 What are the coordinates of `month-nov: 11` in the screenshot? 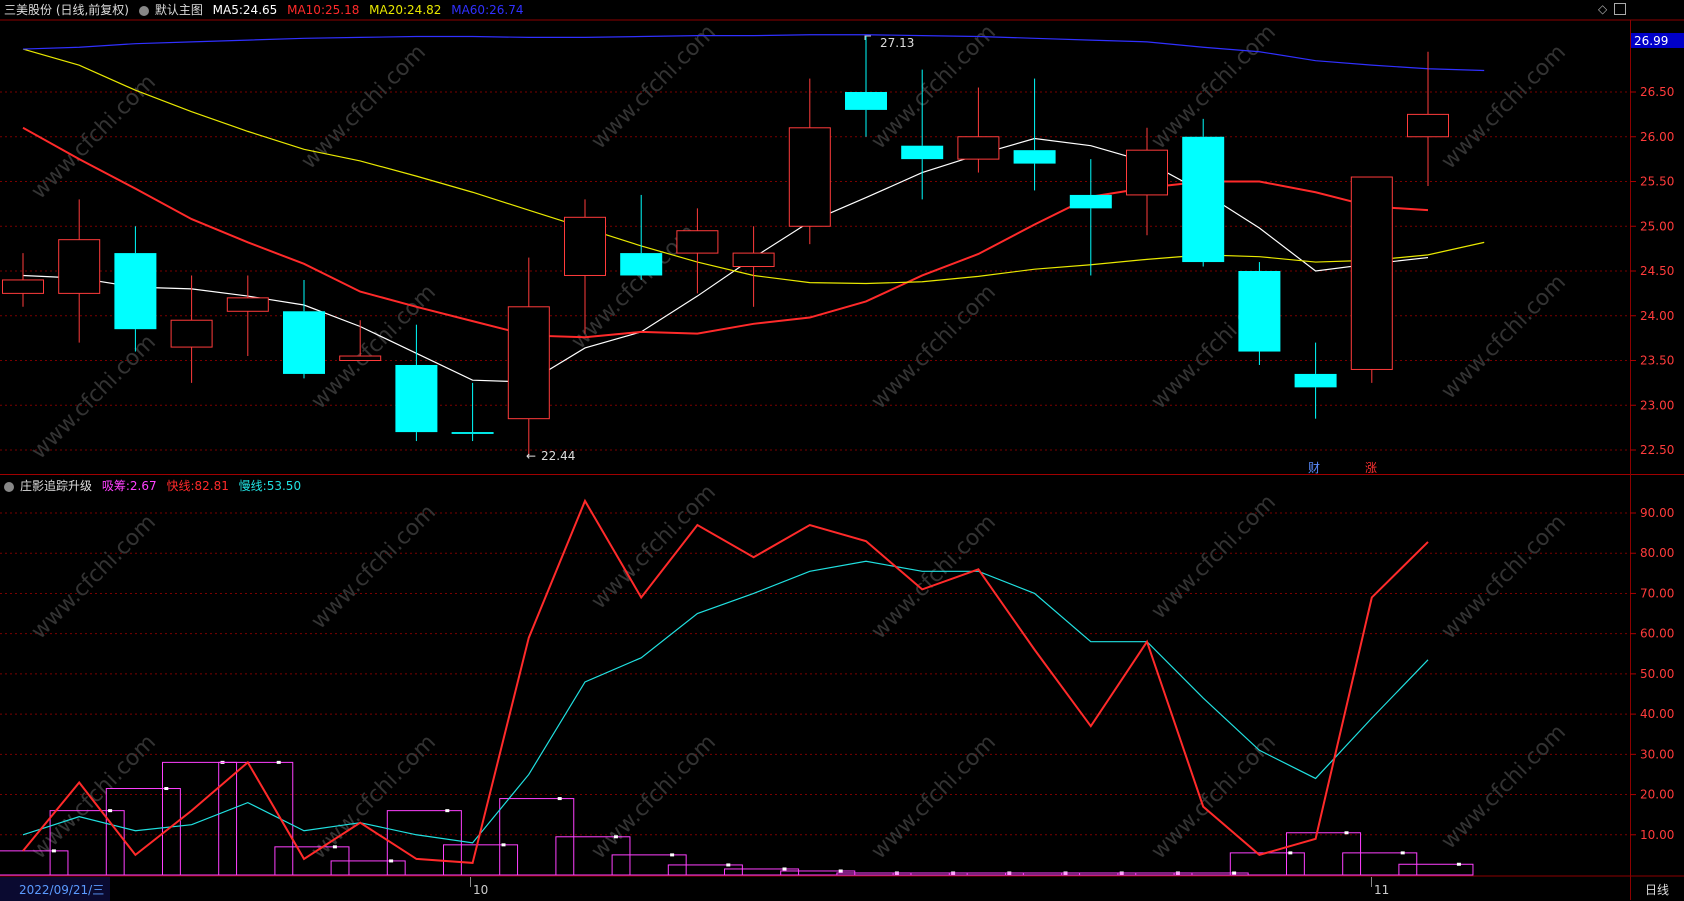 It's located at (1381, 890).